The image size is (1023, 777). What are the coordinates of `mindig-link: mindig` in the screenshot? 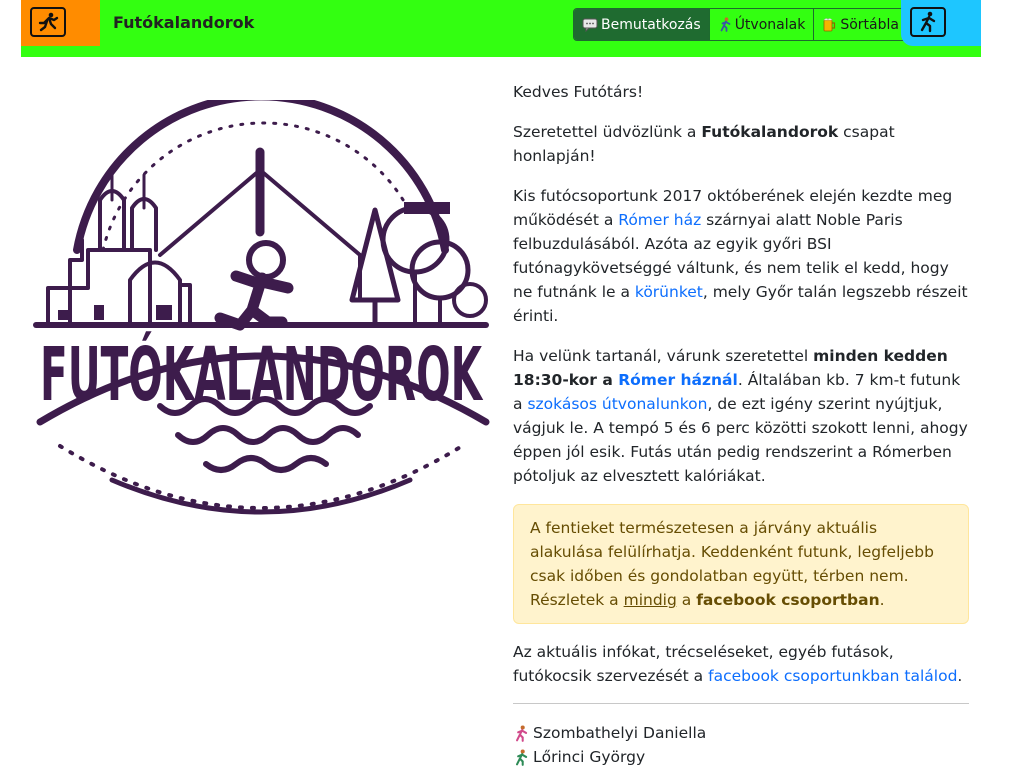 It's located at (650, 600).